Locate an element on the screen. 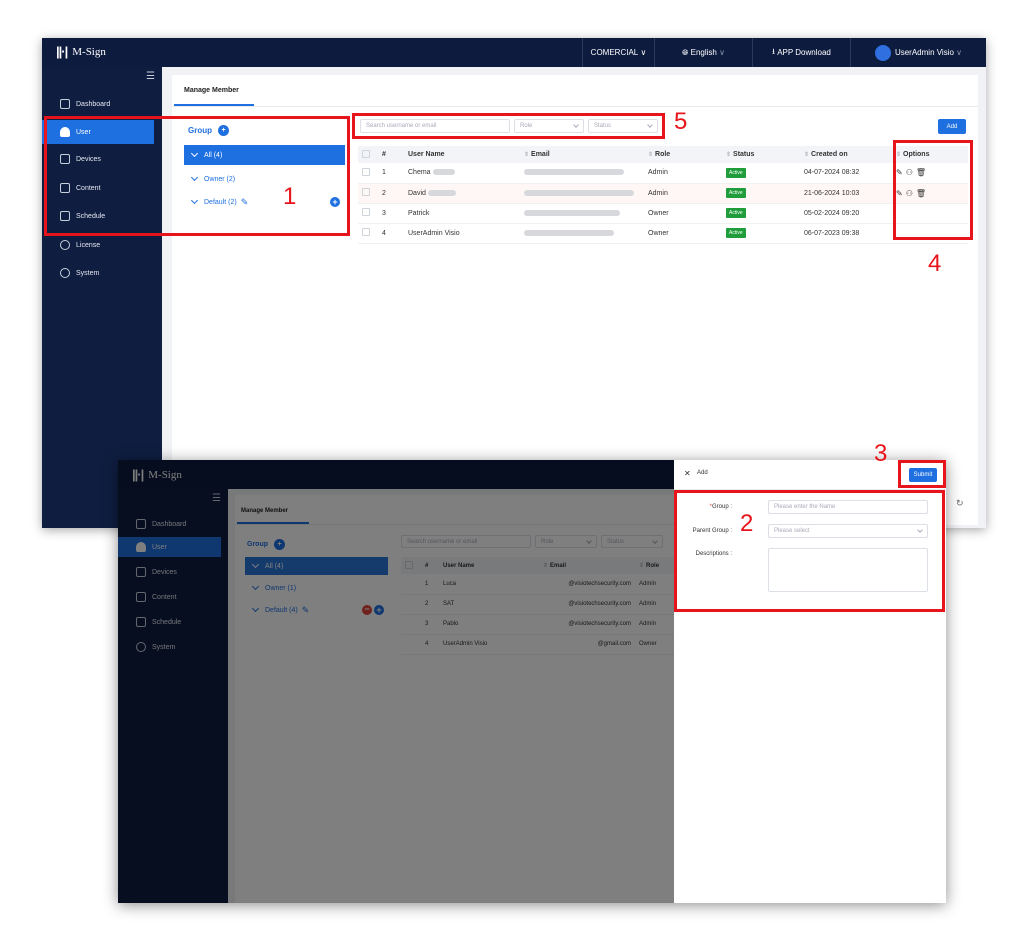  sidebar-item-dashboard: Dashboard is located at coordinates (102, 104).